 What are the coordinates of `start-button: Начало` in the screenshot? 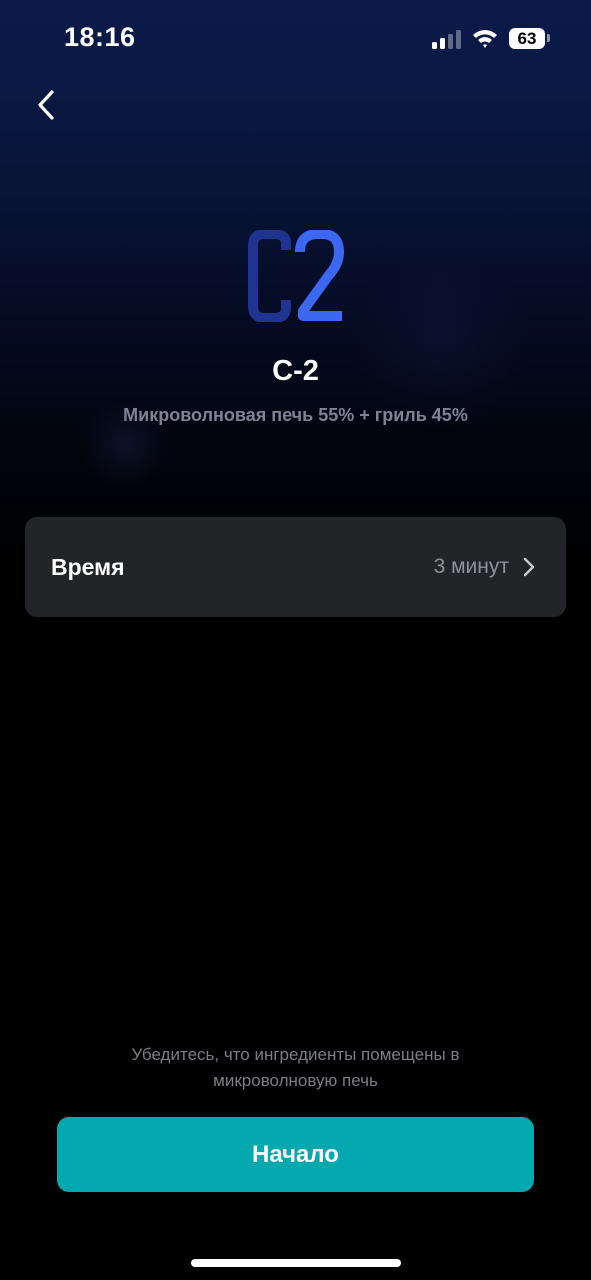 It's located at (295, 1154).